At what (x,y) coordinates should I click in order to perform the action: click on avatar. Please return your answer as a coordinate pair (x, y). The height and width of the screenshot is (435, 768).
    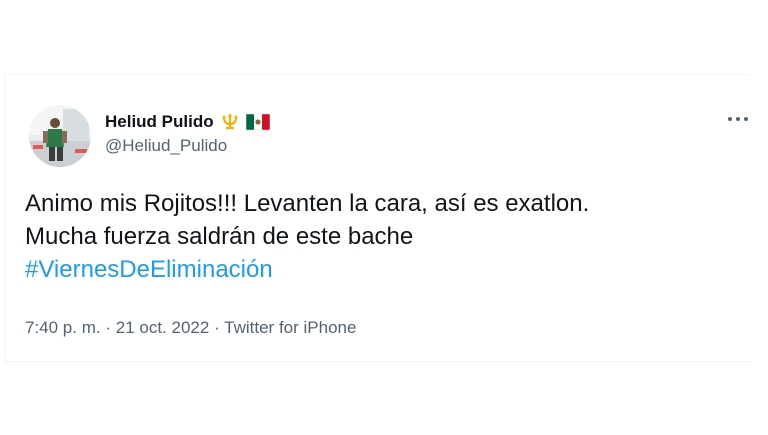
    Looking at the image, I should click on (60, 136).